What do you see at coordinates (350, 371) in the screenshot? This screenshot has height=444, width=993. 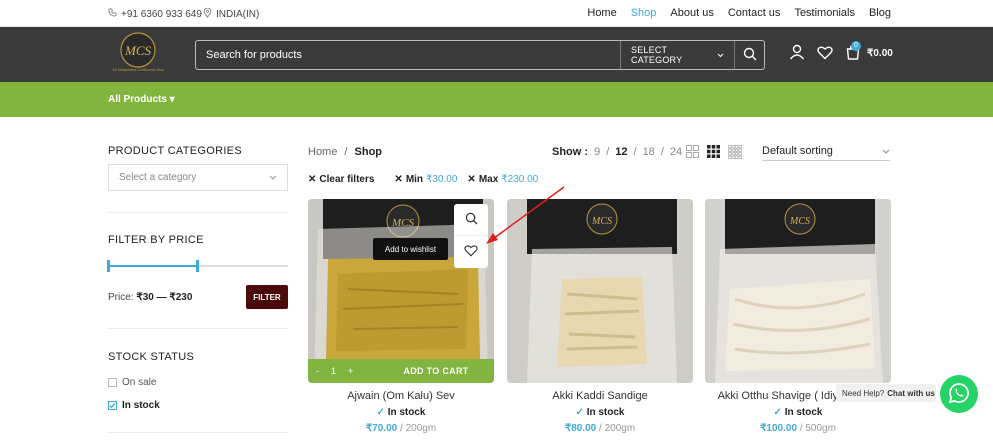 I see `quantity-plus-button: +` at bounding box center [350, 371].